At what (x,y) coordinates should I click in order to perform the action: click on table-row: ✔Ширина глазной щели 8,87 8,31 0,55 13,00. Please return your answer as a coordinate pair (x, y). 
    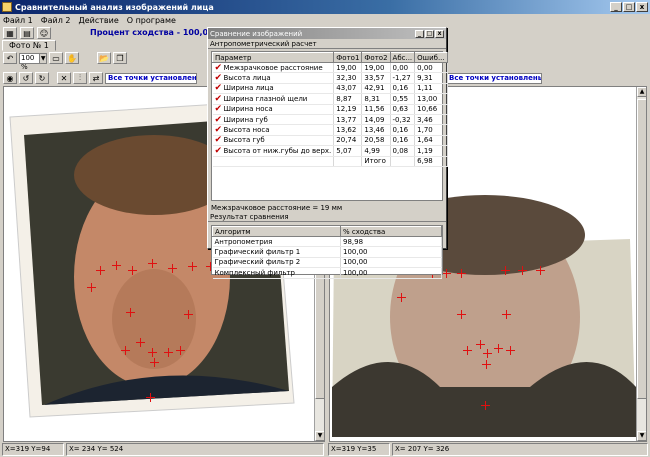
    Looking at the image, I should click on (330, 99).